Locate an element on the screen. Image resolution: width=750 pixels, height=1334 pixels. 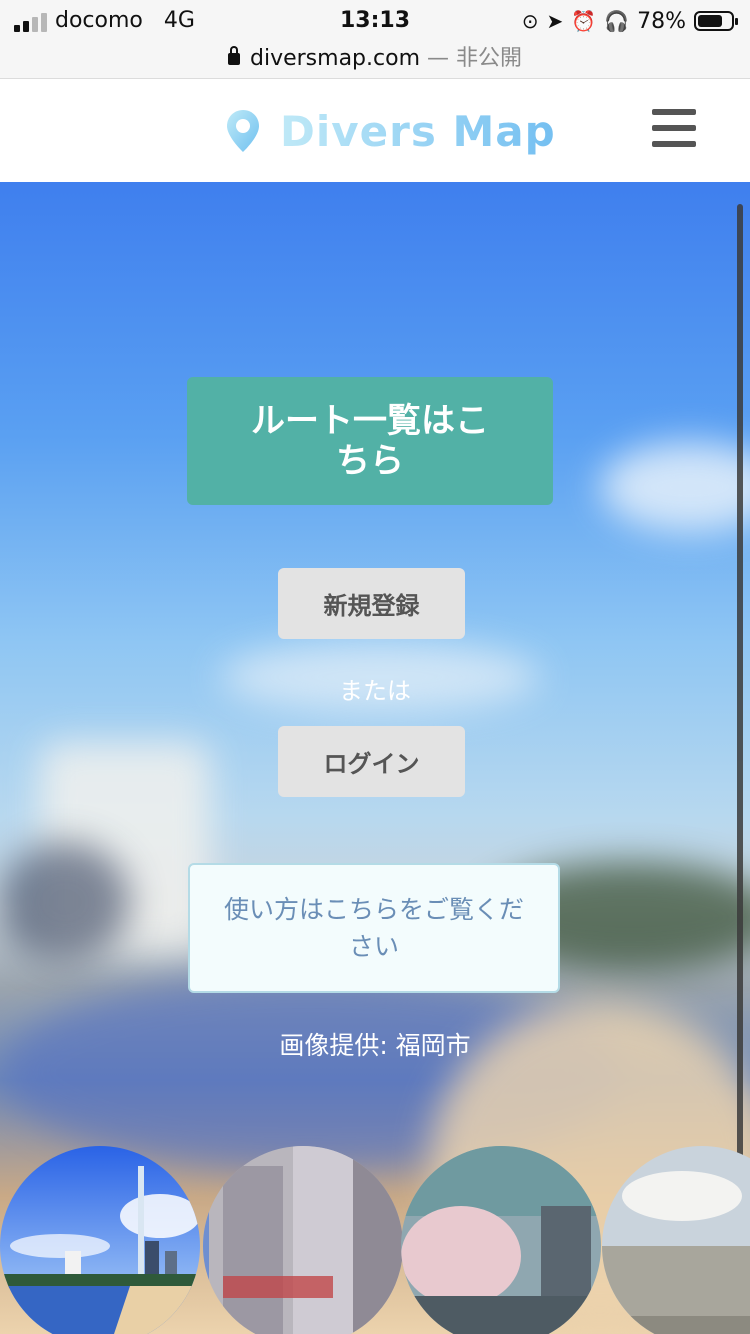
site-header: Divers Map is located at coordinates (375, 130).